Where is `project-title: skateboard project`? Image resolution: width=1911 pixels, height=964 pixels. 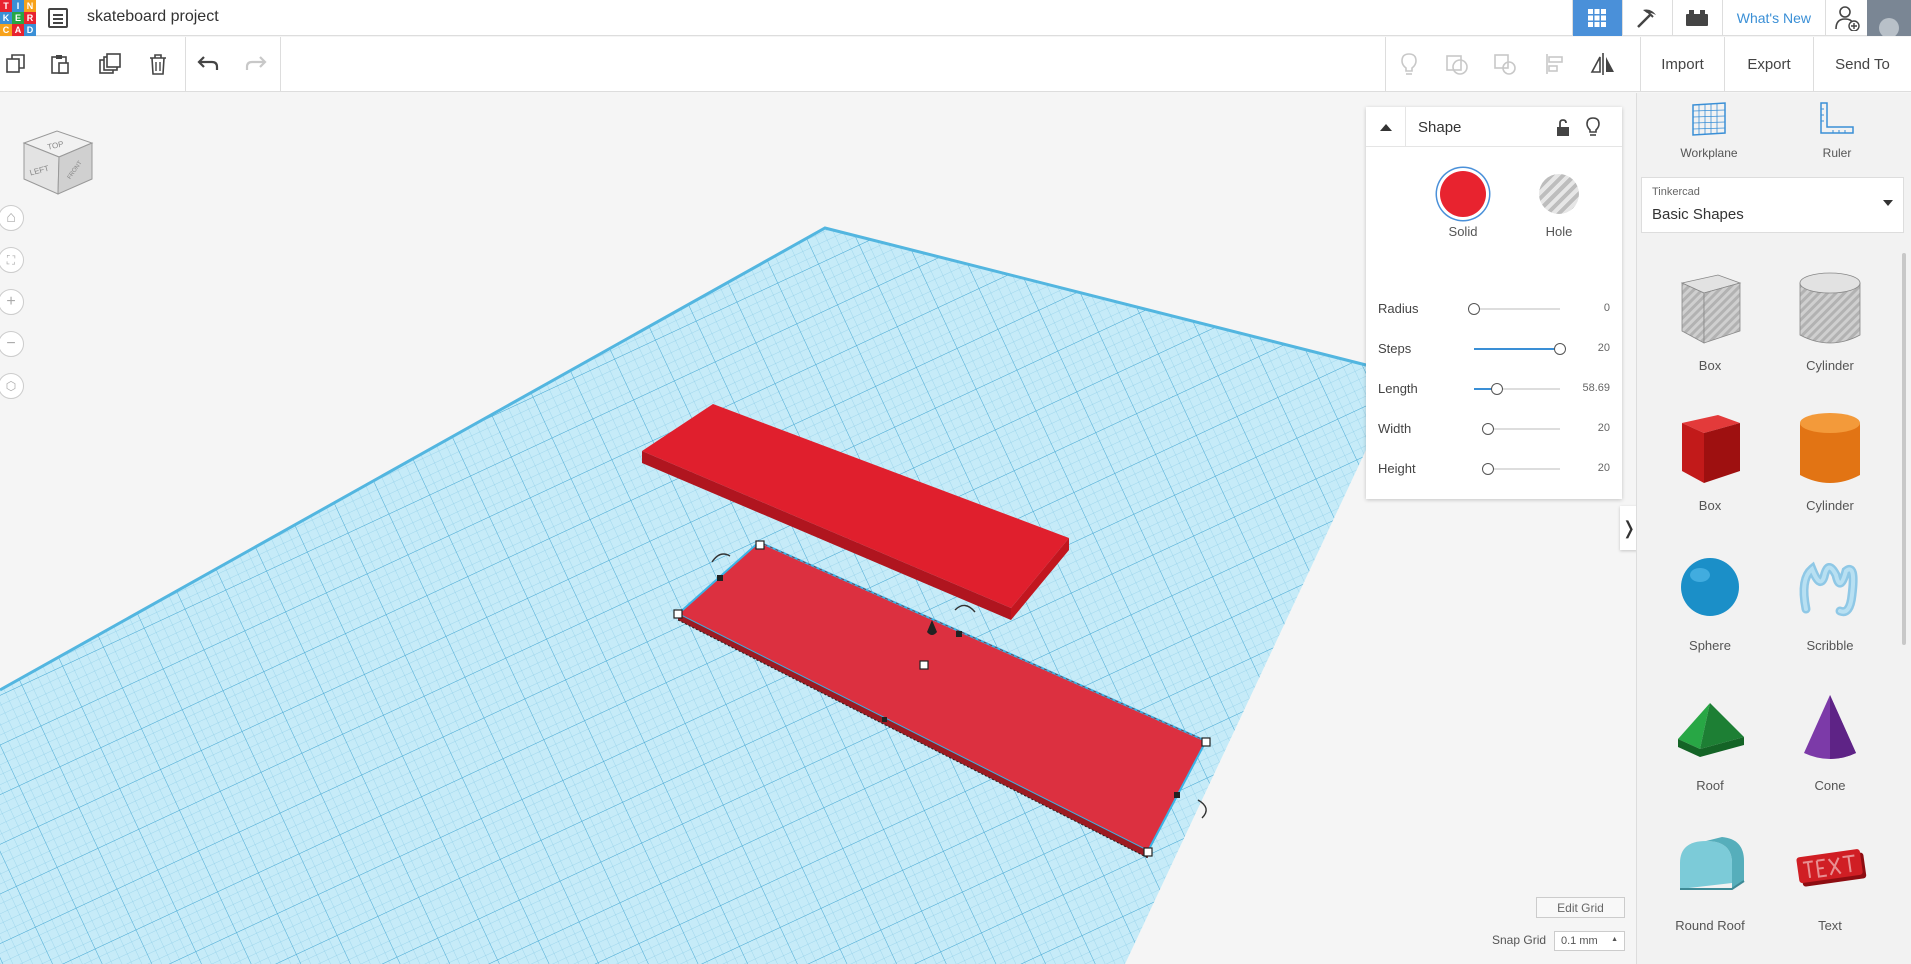 project-title: skateboard project is located at coordinates (153, 17).